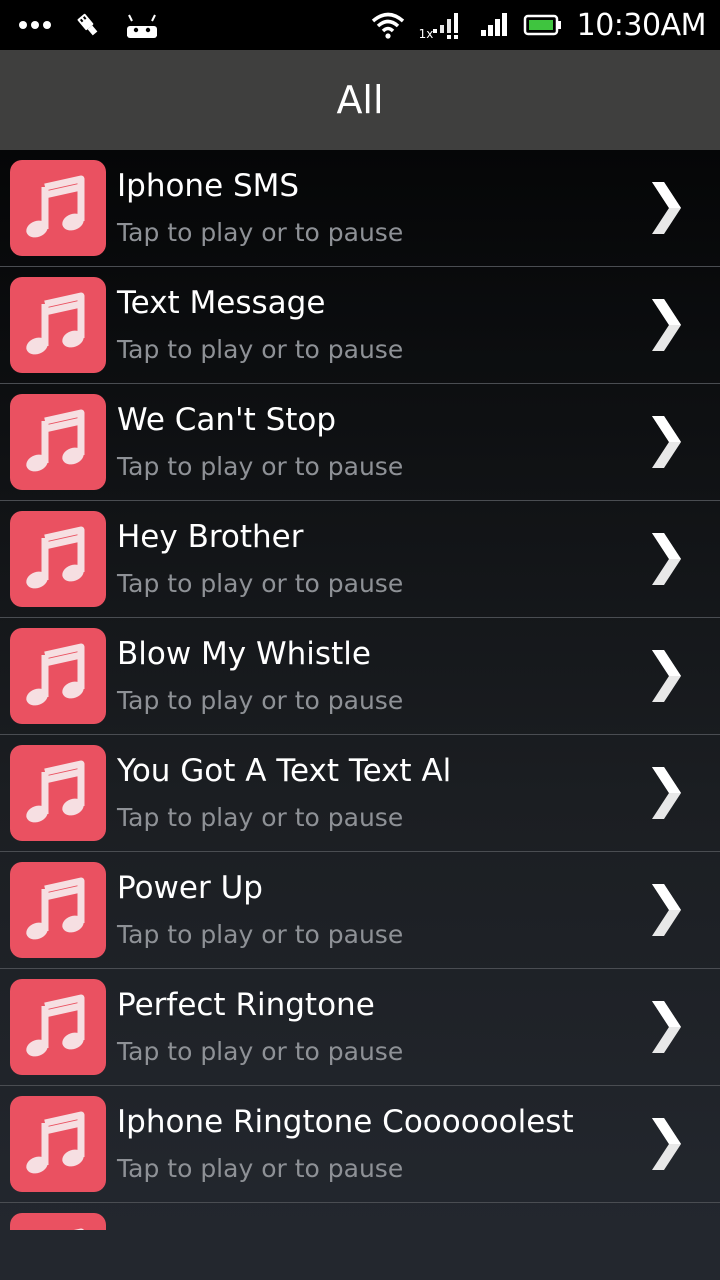 This screenshot has height=1280, width=720. Describe the element at coordinates (360, 676) in the screenshot. I see `list-item: Blow My Whistle Tap to play or to pause` at that location.